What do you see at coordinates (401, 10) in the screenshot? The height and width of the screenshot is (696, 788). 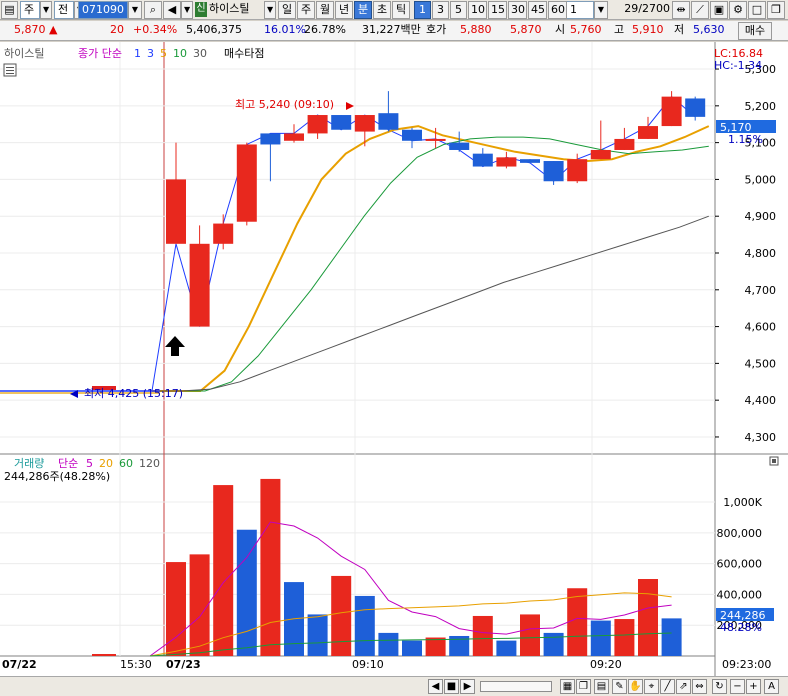 I see `period-button-6: 틱` at bounding box center [401, 10].